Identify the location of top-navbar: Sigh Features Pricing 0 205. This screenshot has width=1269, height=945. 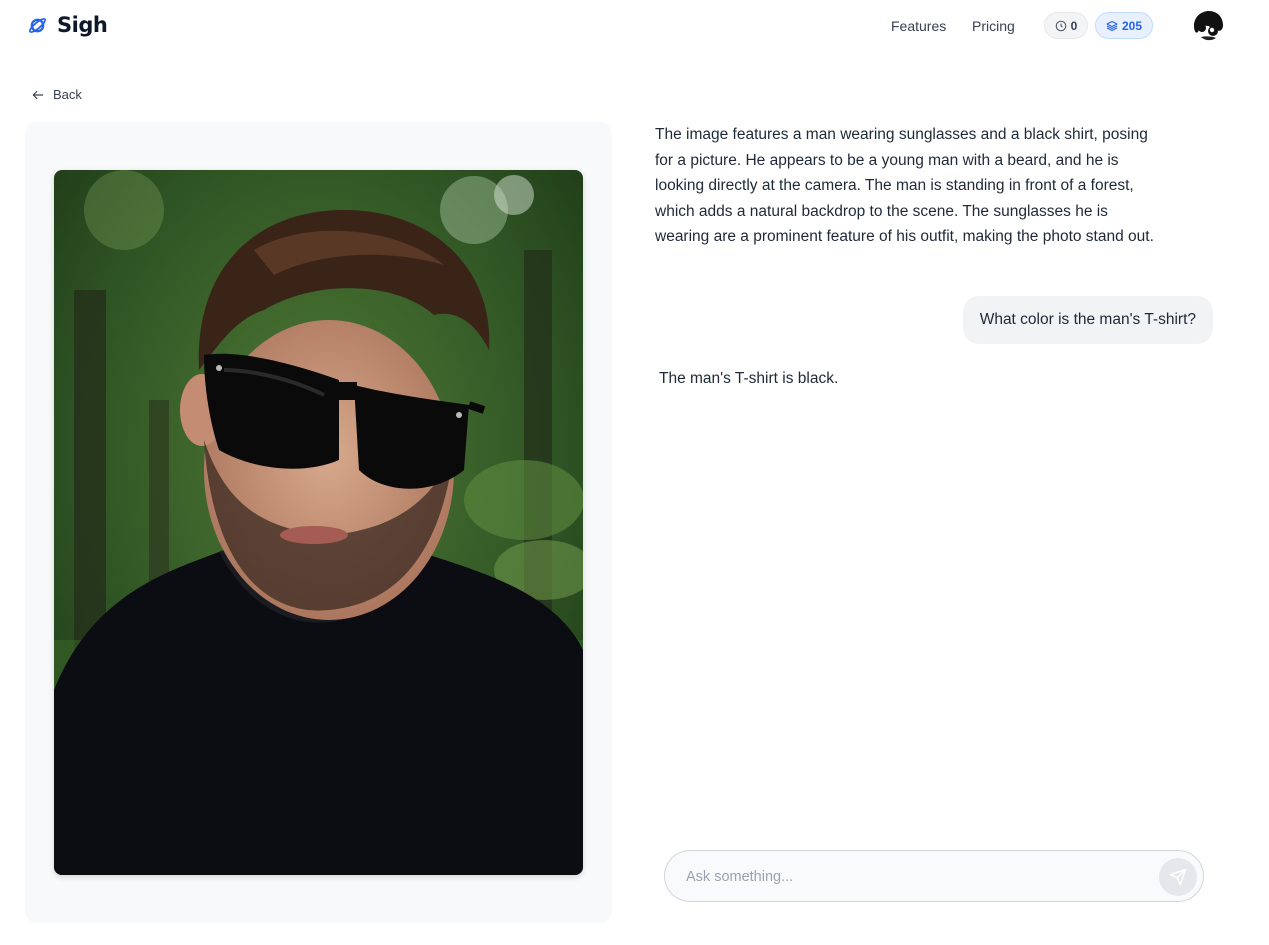
(634, 26).